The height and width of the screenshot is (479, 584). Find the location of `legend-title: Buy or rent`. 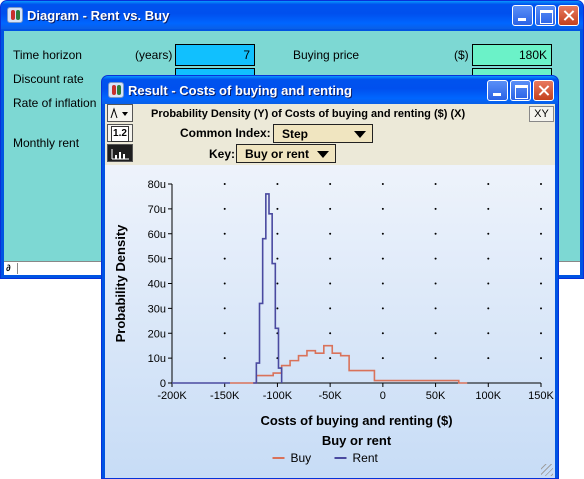

legend-title: Buy or rent is located at coordinates (357, 440).